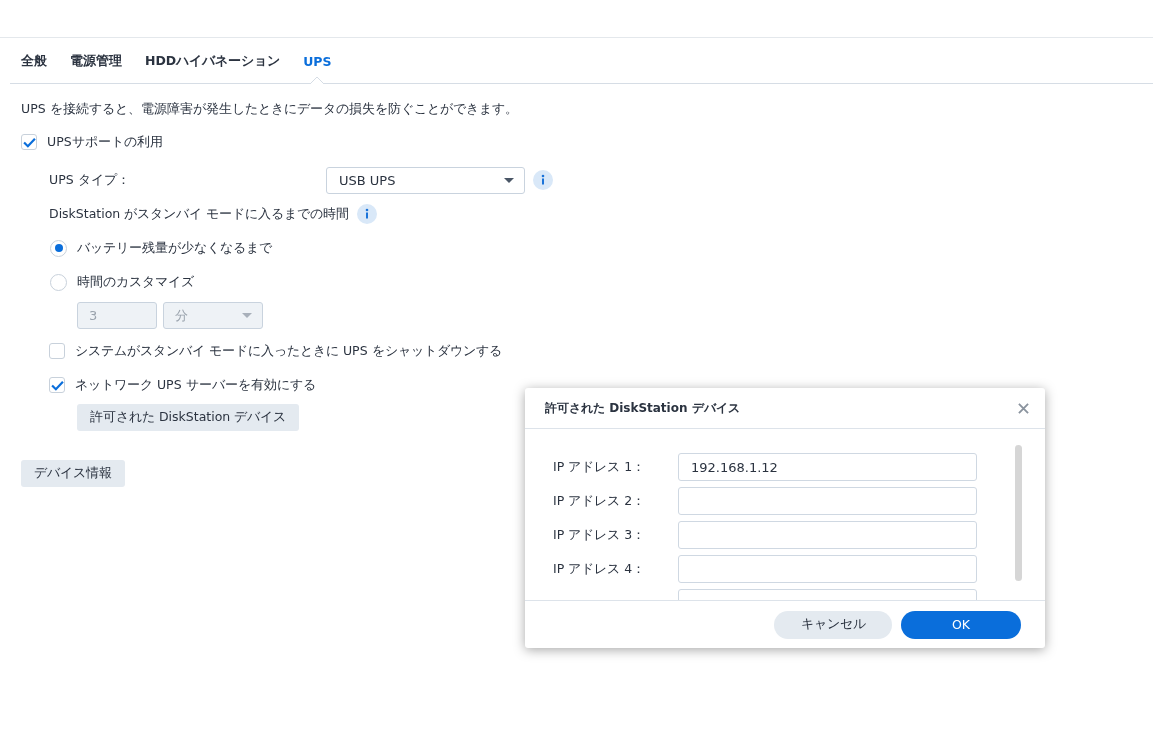  I want to click on radio-label: バッテリー残量が少なくなるまで, so click(174, 248).